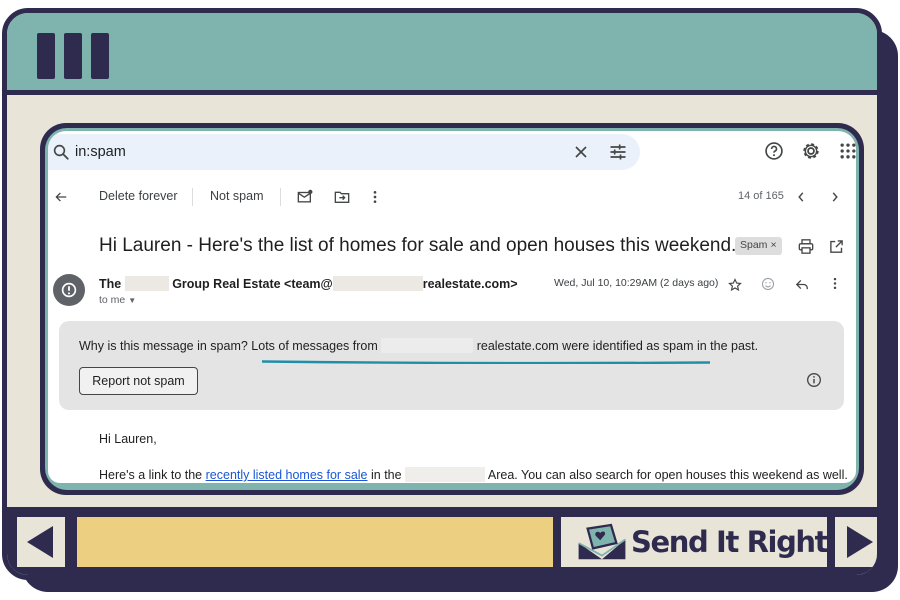  I want to click on search-icon, so click(61, 152).